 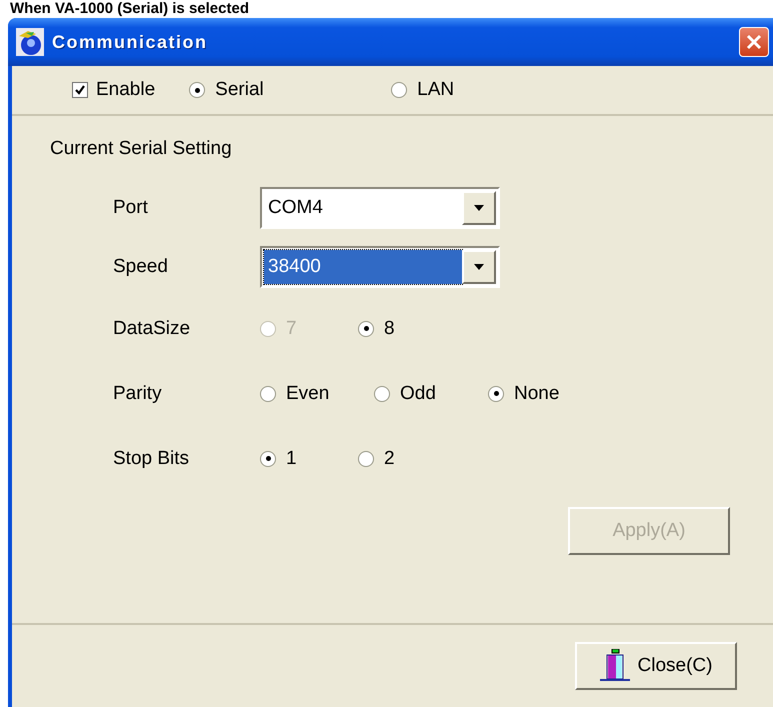 What do you see at coordinates (151, 459) in the screenshot?
I see `field-label: Stop Bits` at bounding box center [151, 459].